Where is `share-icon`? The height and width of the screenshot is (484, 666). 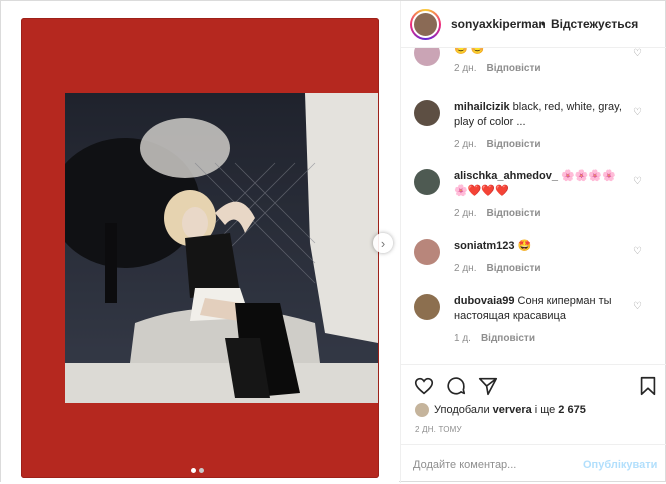
share-icon is located at coordinates (488, 386).